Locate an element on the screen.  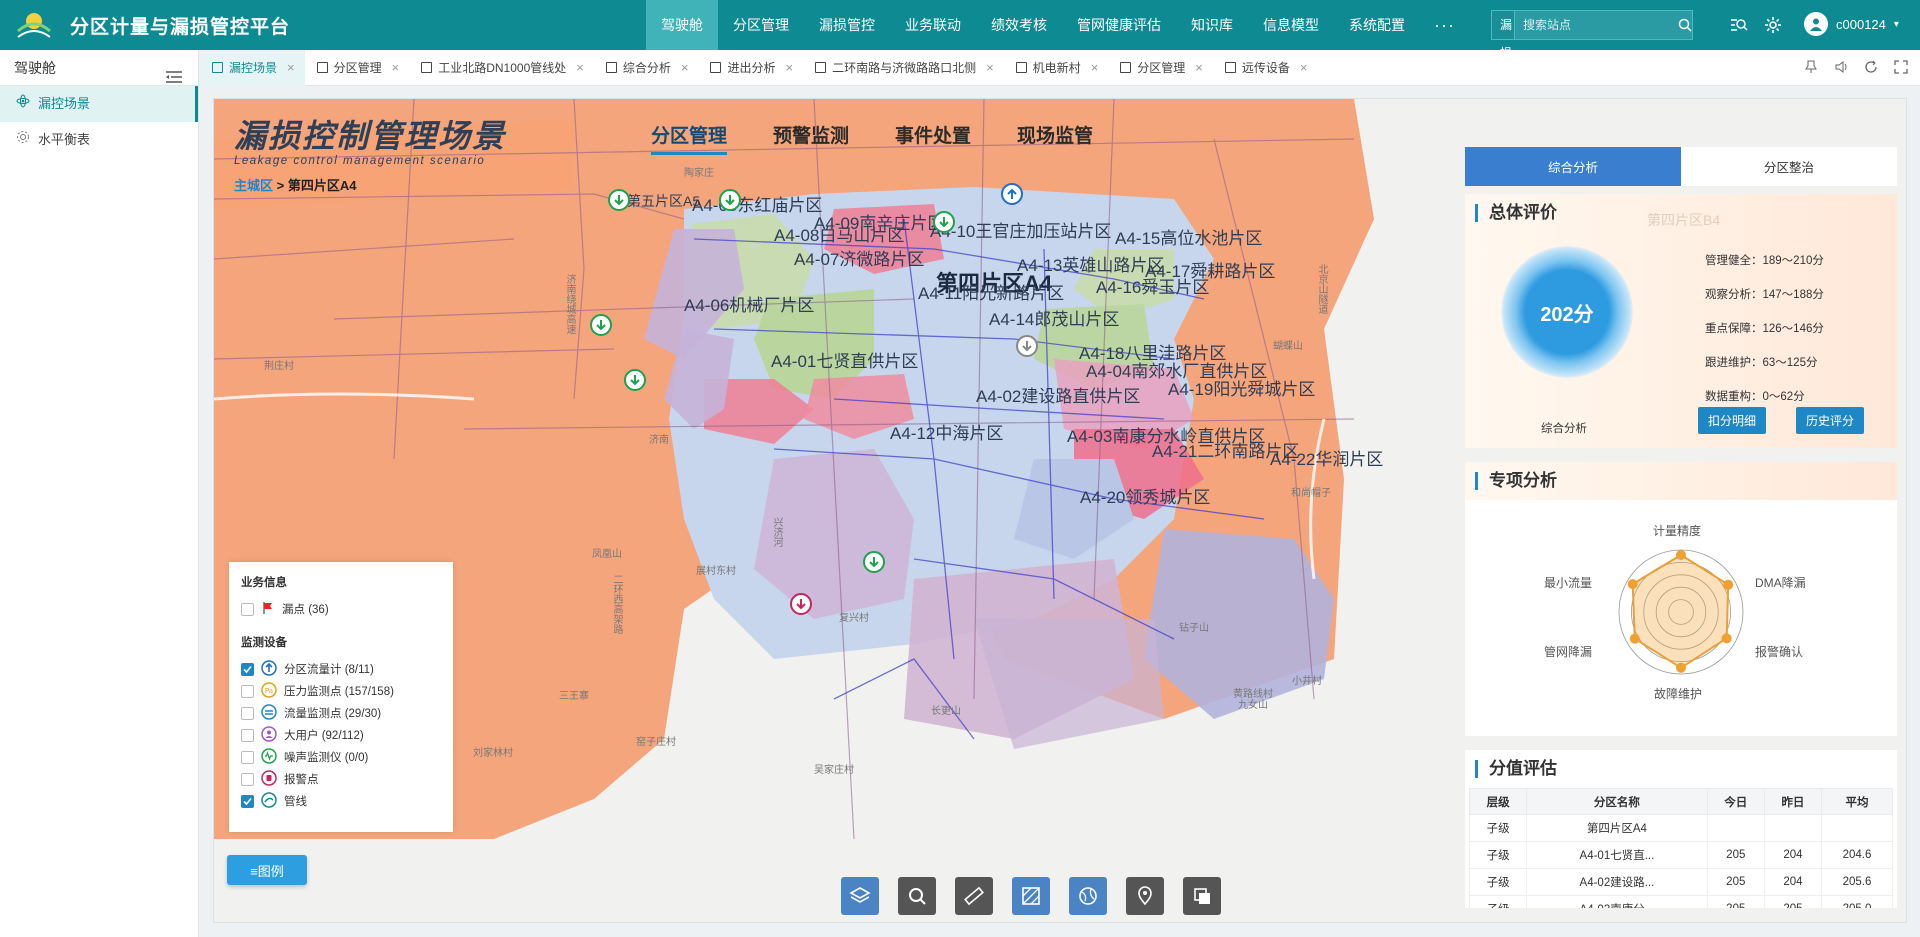
tab-zone-rectify: 分区整治 is located at coordinates (1789, 166).